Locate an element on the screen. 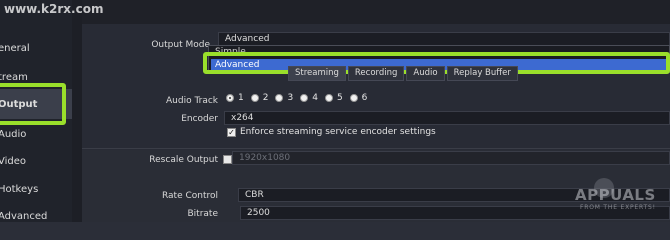 Image resolution: width=670 pixels, height=240 pixels. radio-label: 6 is located at coordinates (364, 98).